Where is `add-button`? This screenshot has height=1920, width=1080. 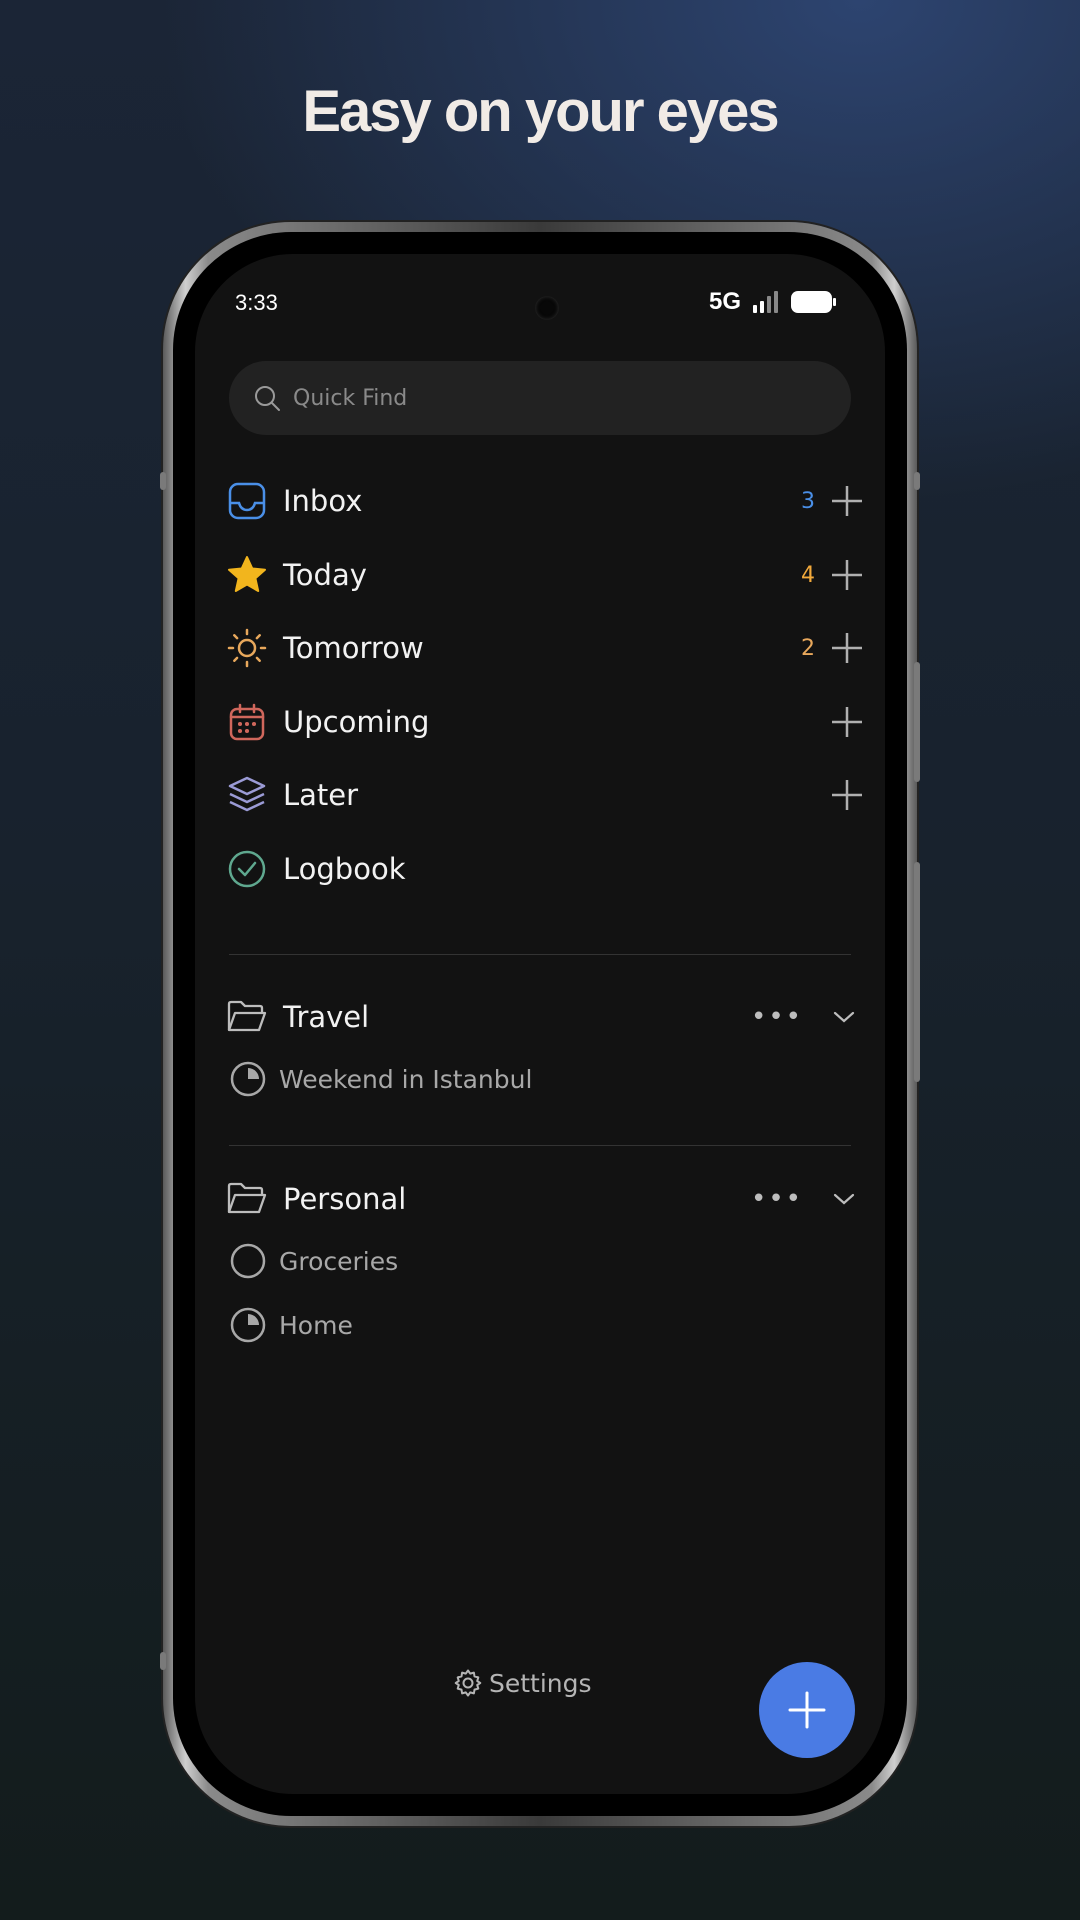 add-button is located at coordinates (807, 1710).